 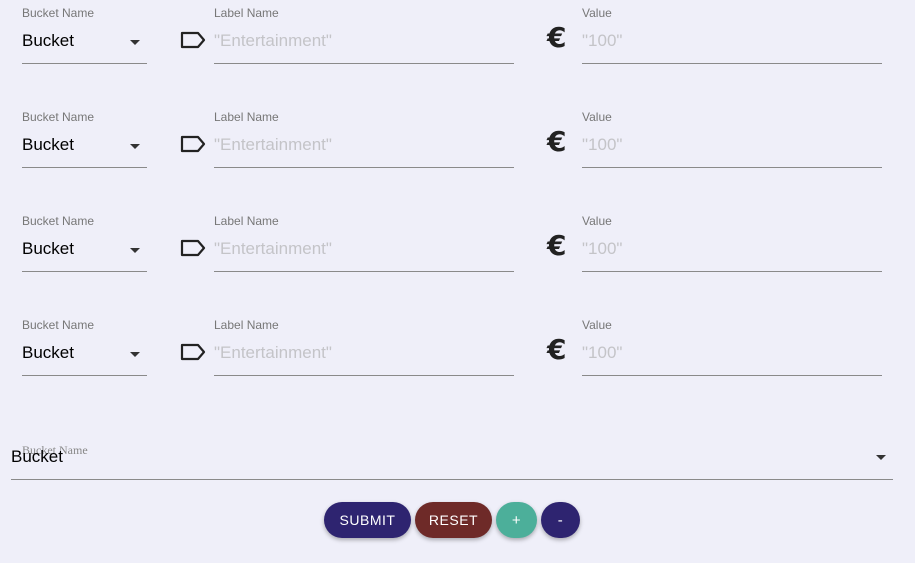 What do you see at coordinates (516, 520) in the screenshot?
I see `add-row-button: +` at bounding box center [516, 520].